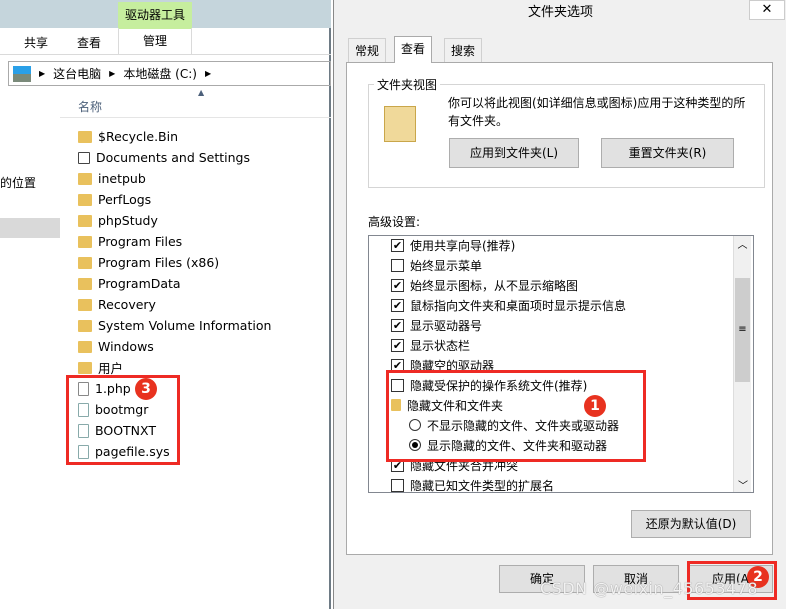 The width and height of the screenshot is (786, 609). What do you see at coordinates (22, 73) in the screenshot?
I see `computer-drive-icon` at bounding box center [22, 73].